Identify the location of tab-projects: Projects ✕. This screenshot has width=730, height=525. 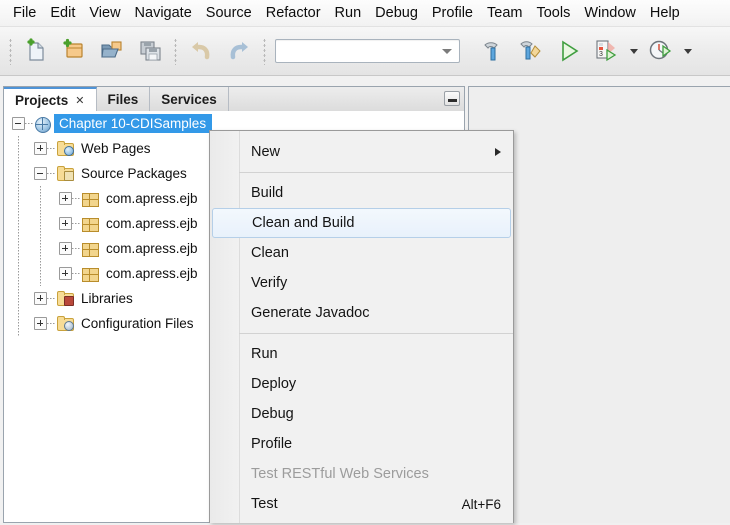
(50, 99).